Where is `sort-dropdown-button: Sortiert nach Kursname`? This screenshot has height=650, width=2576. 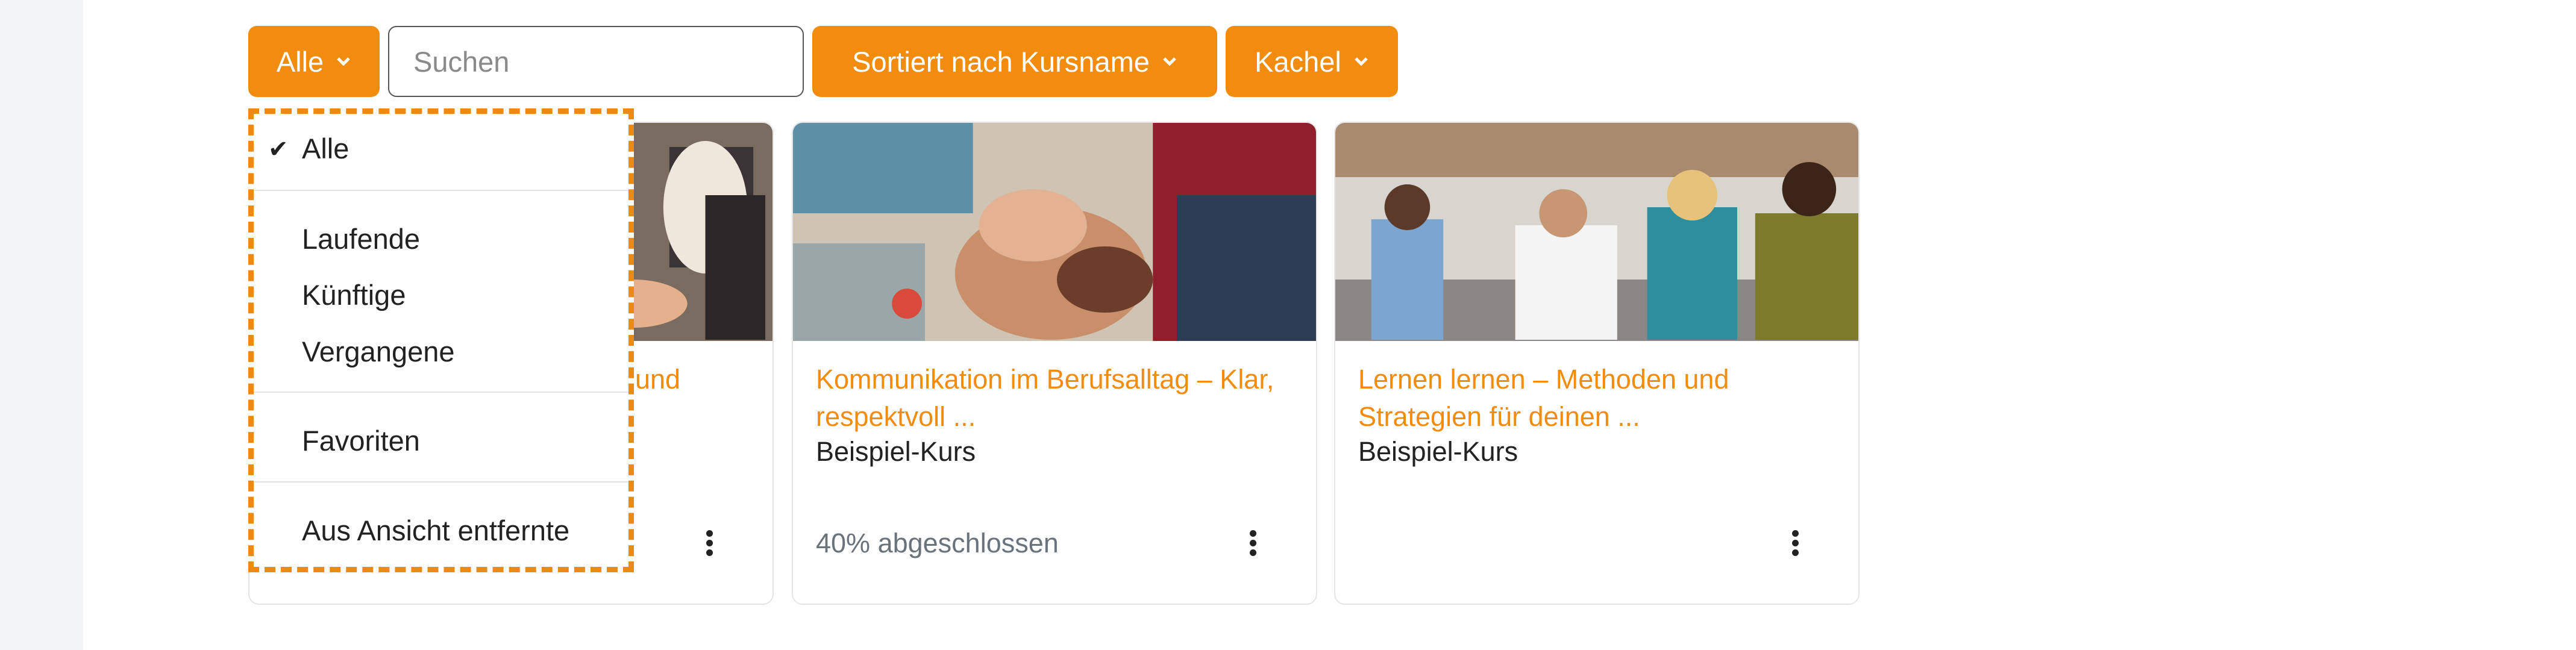
sort-dropdown-button: Sortiert nach Kursname is located at coordinates (1014, 61).